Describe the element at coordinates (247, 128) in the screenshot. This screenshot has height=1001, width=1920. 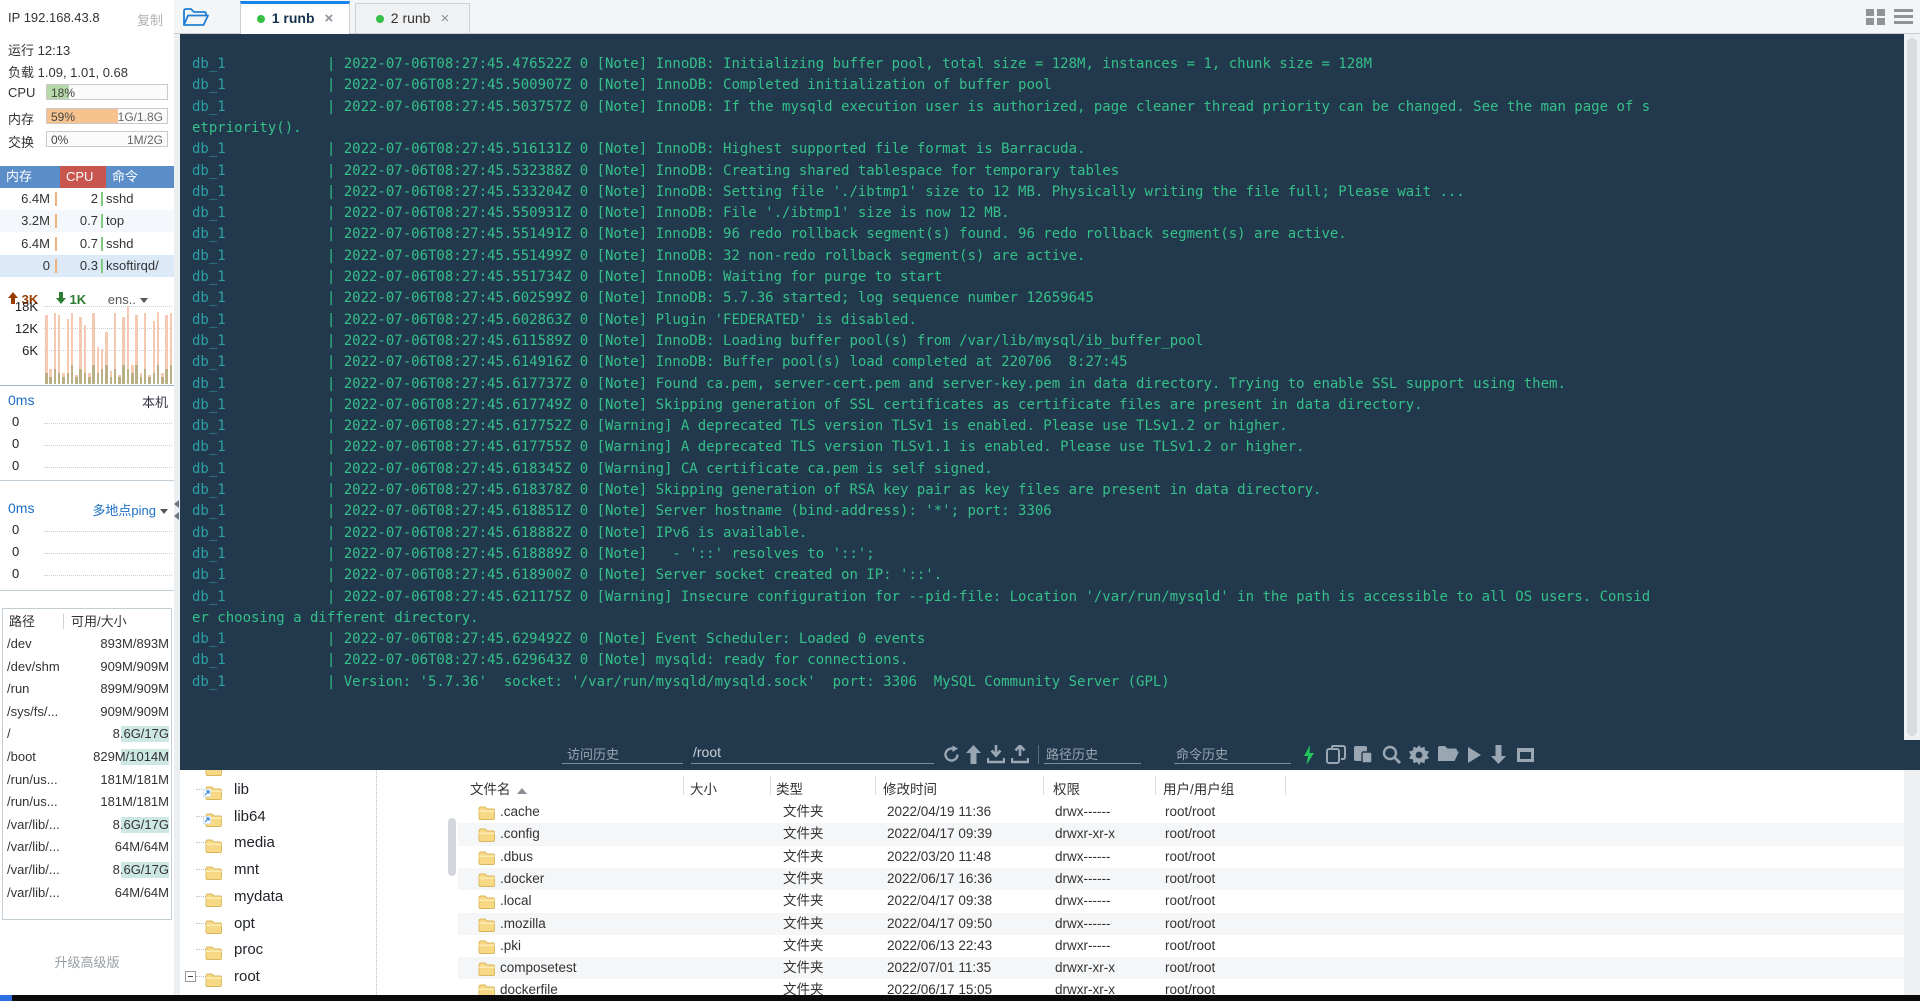
I see `terminal-line: etpriority().` at that location.